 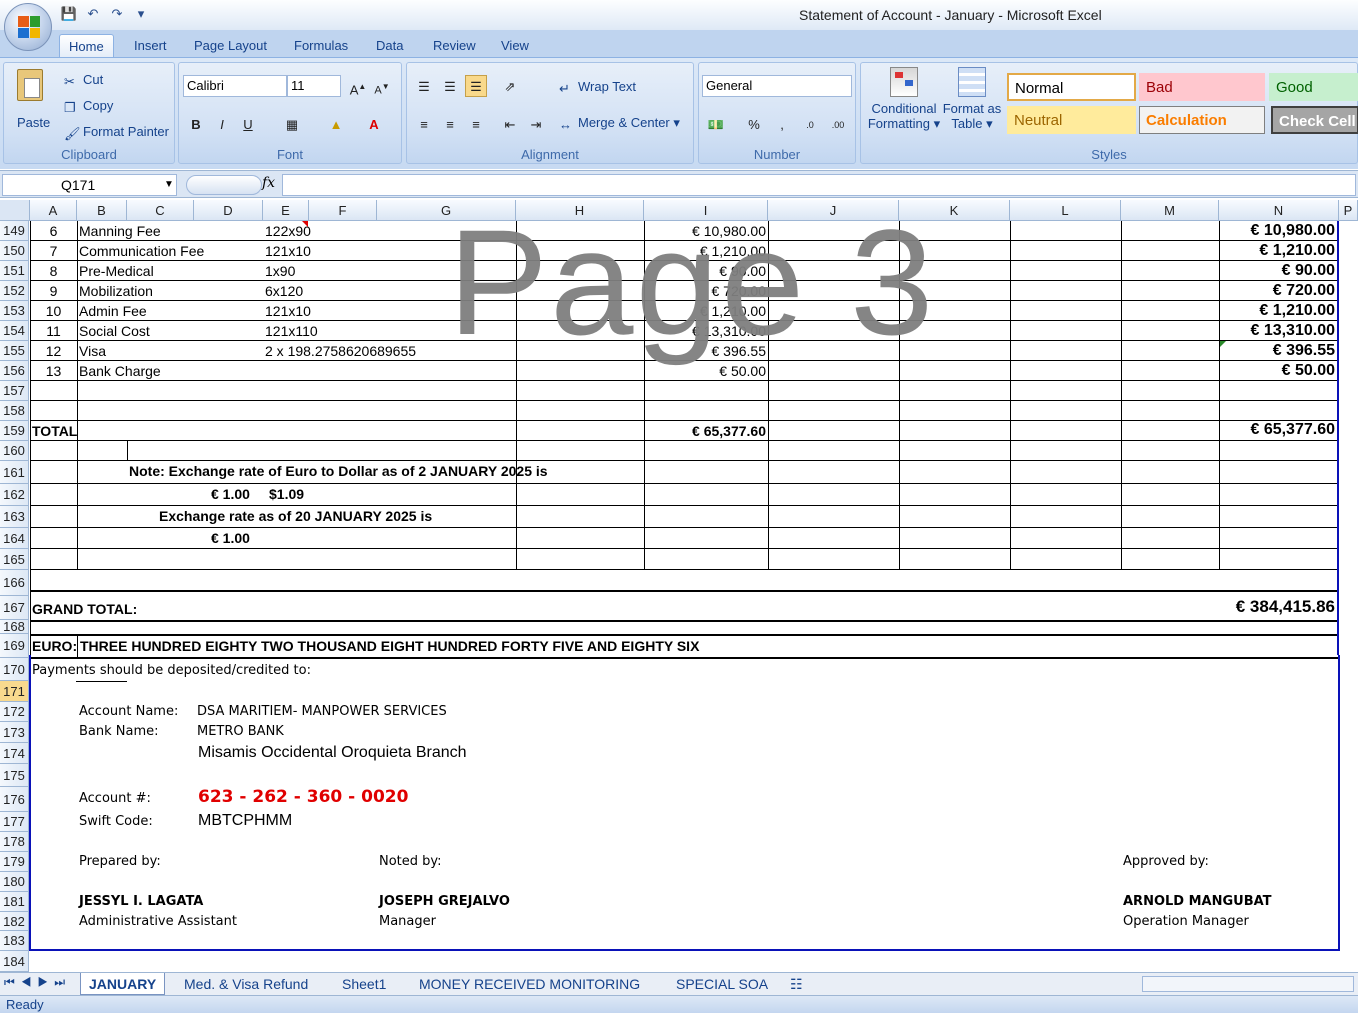 What do you see at coordinates (14, 251) in the screenshot?
I see `row-header: 150` at bounding box center [14, 251].